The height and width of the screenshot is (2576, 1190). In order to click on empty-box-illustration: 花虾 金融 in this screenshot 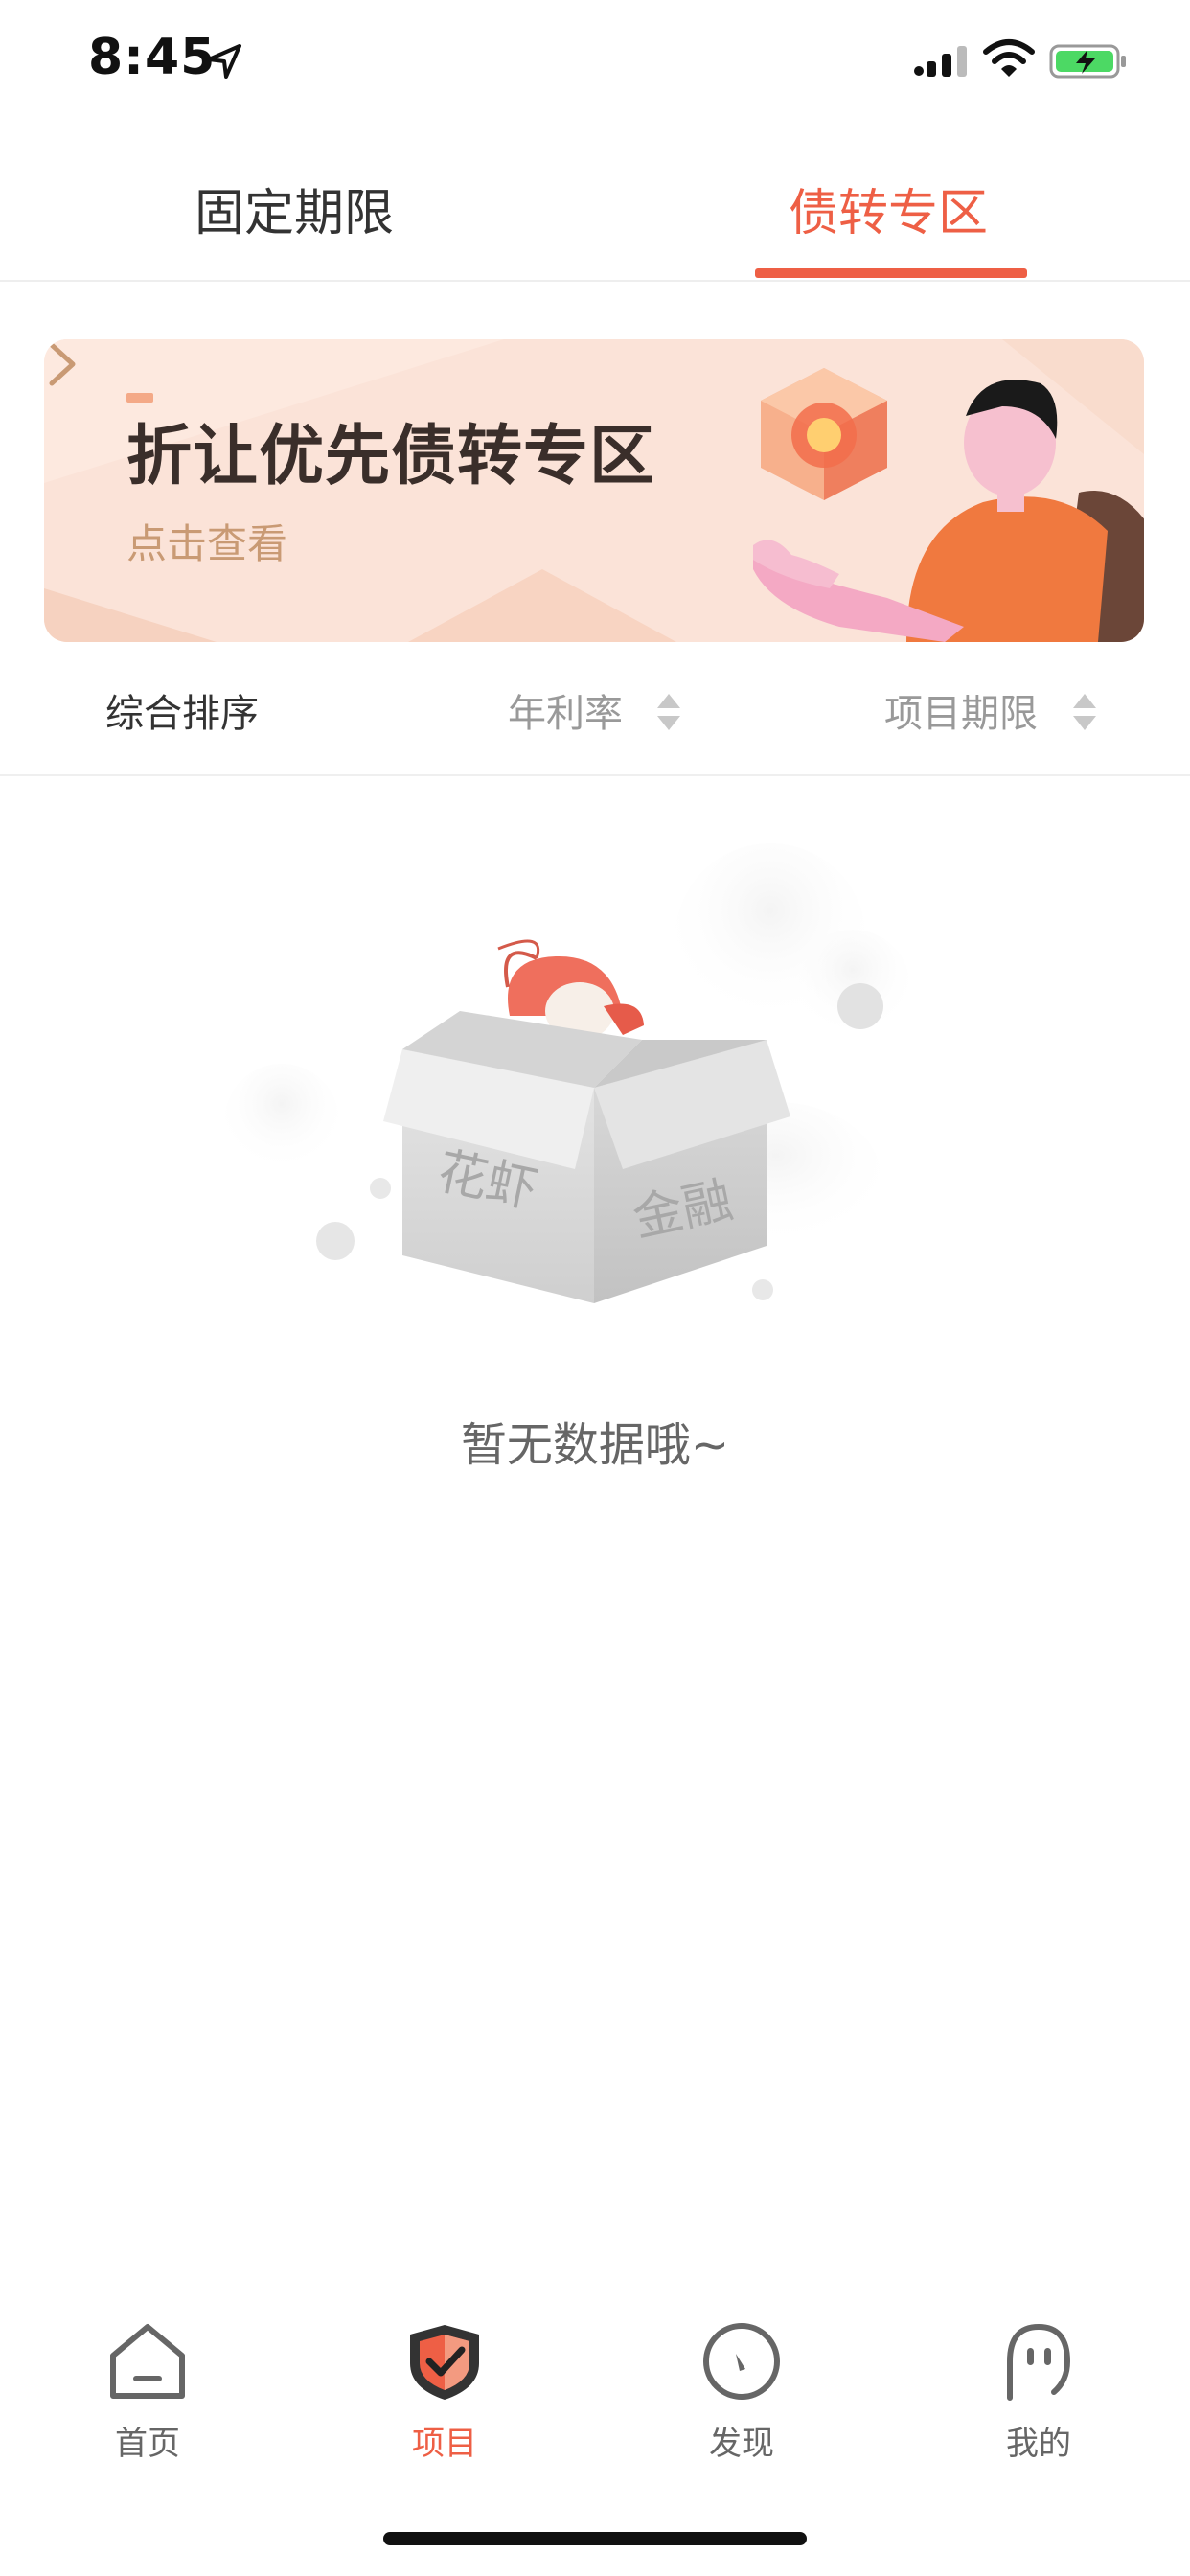, I will do `click(567, 1073)`.